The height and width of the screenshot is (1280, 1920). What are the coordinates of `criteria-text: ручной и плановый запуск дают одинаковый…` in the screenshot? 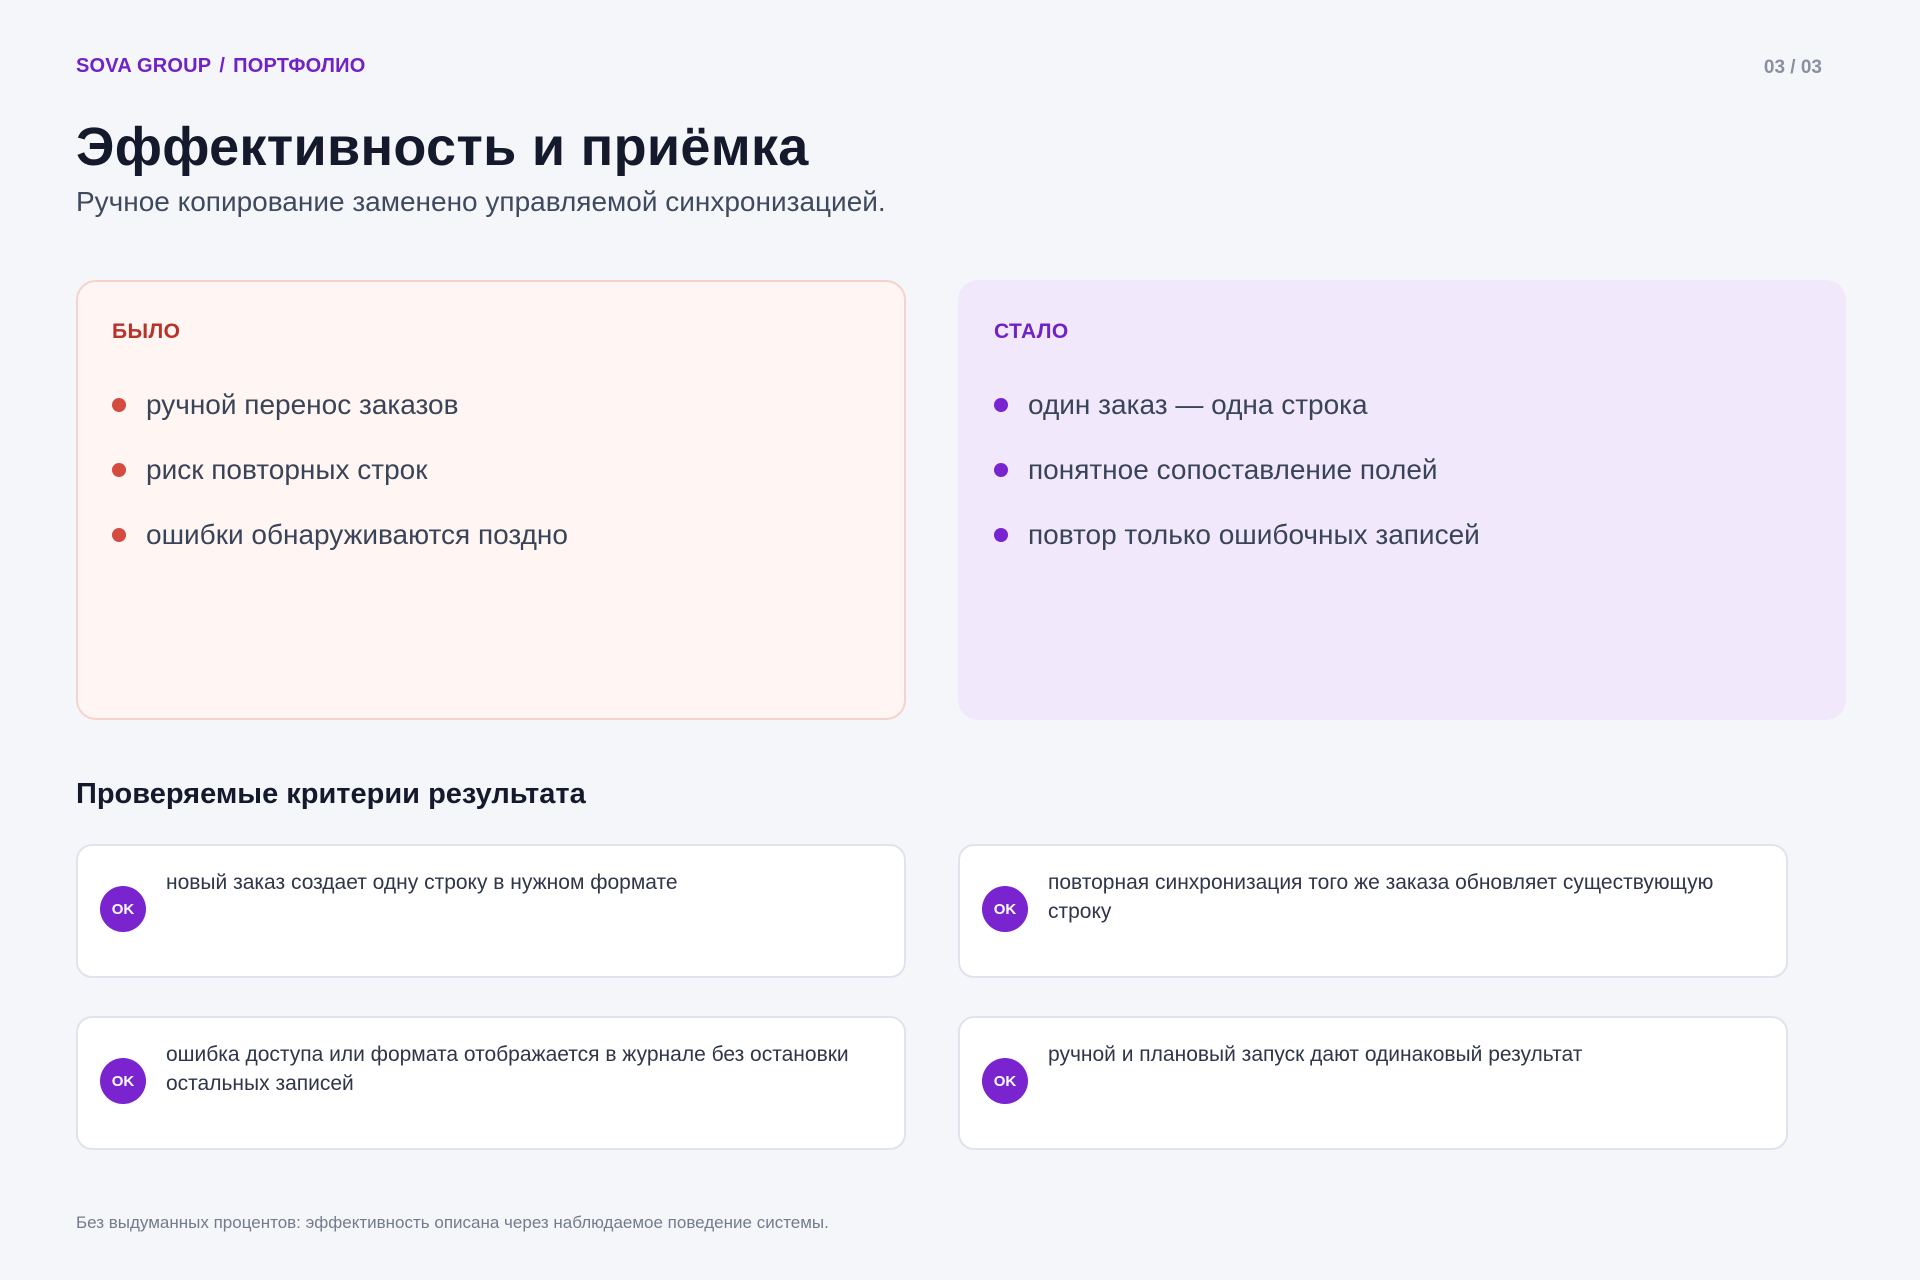 It's located at (1315, 1054).